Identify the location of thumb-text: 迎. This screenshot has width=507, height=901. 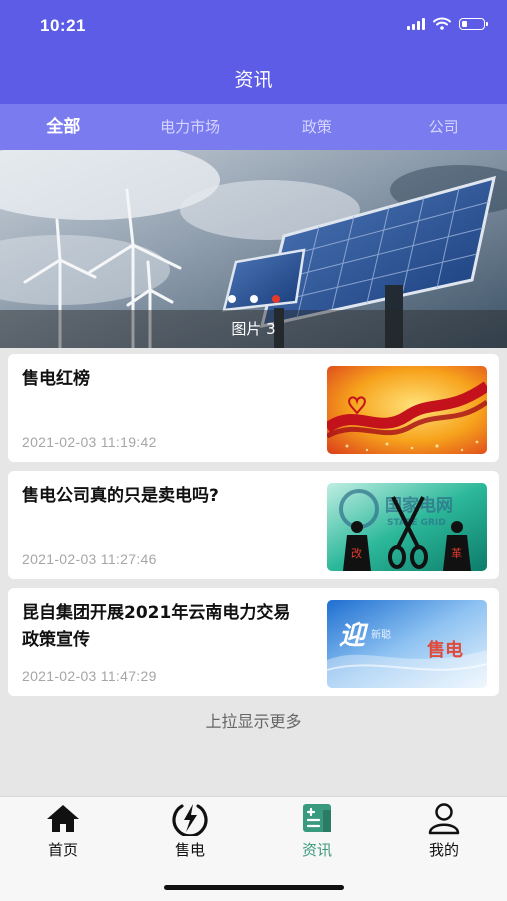
(354, 636).